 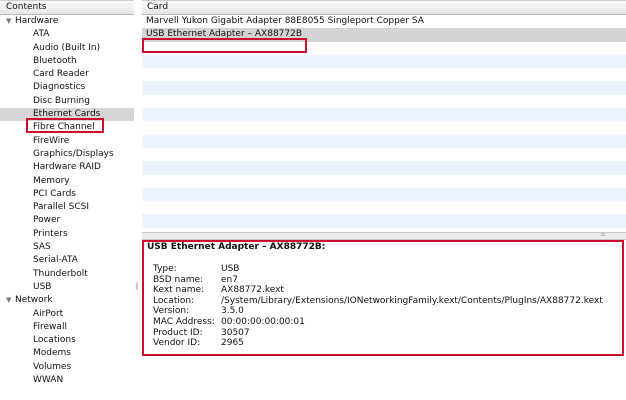 What do you see at coordinates (67, 274) in the screenshot?
I see `tree-item-thunderbolt: Thunderbolt` at bounding box center [67, 274].